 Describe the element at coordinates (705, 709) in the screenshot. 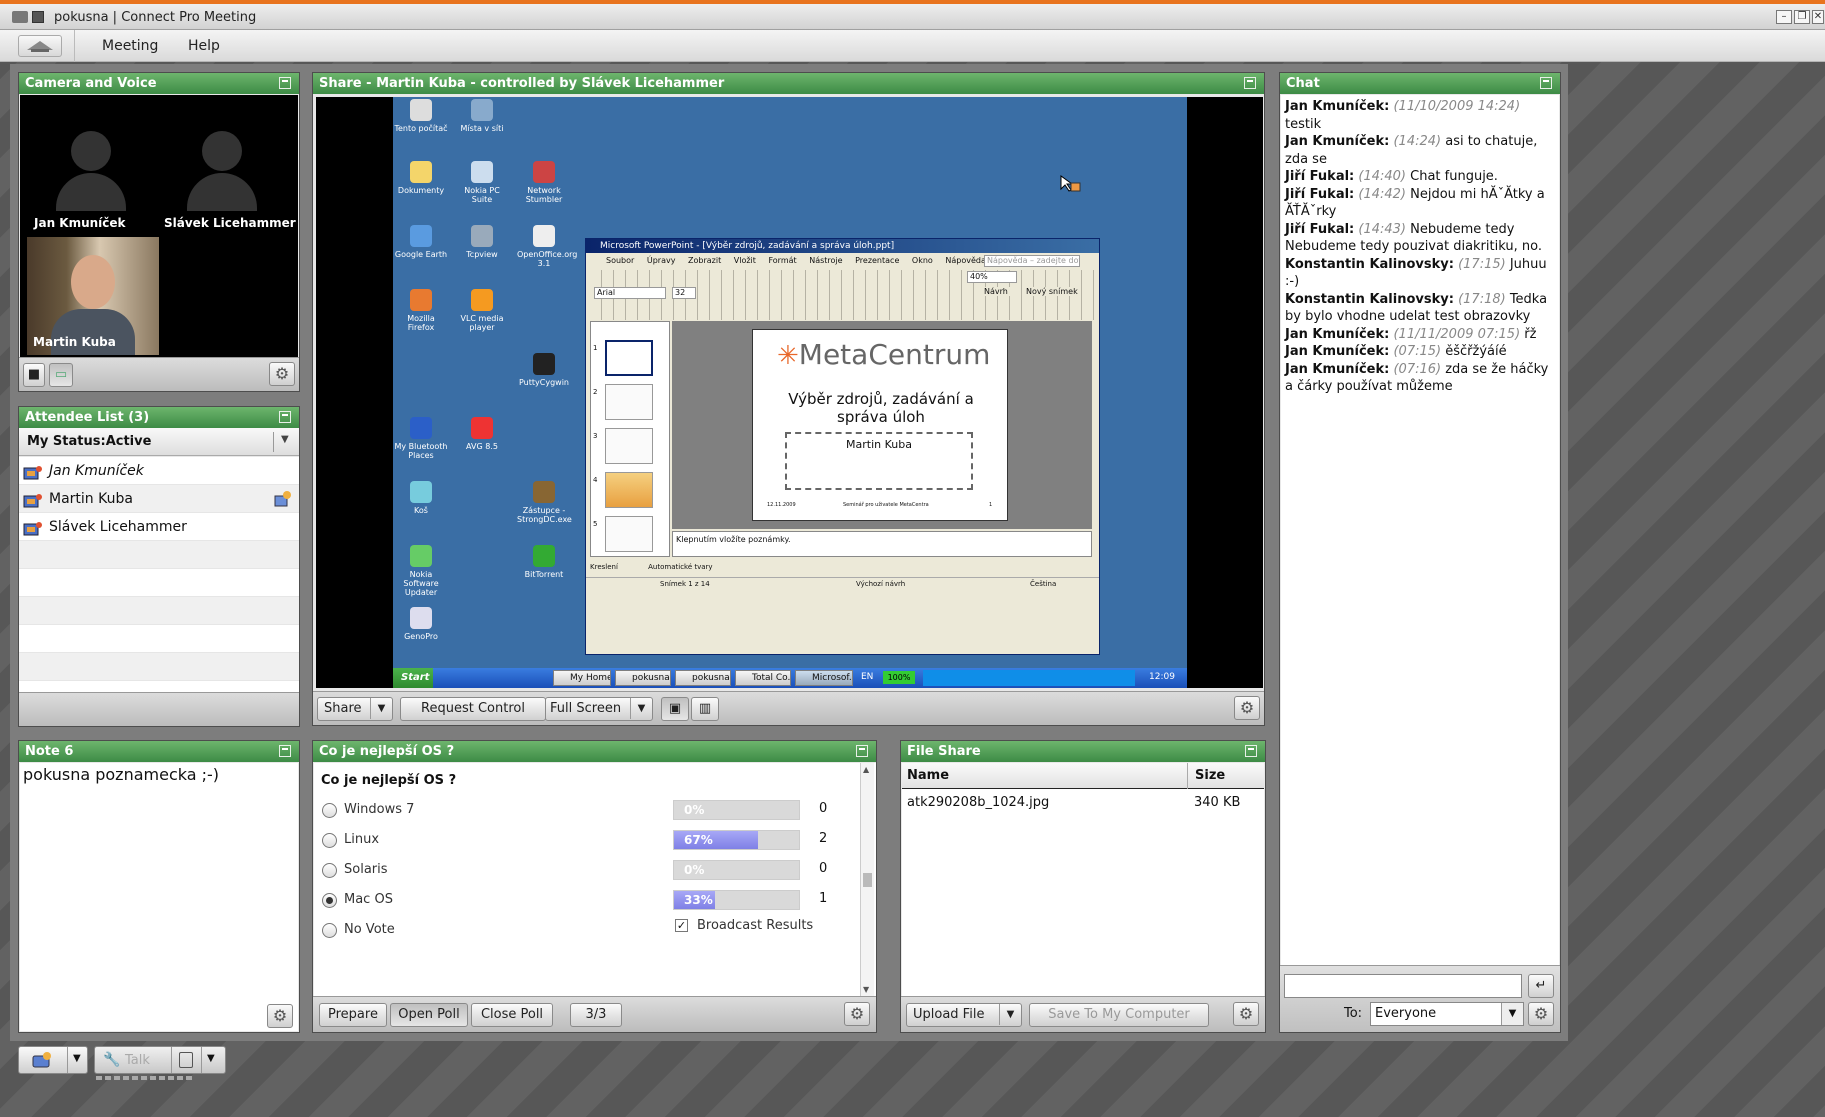

I see `actual-size-icon: ▥` at that location.